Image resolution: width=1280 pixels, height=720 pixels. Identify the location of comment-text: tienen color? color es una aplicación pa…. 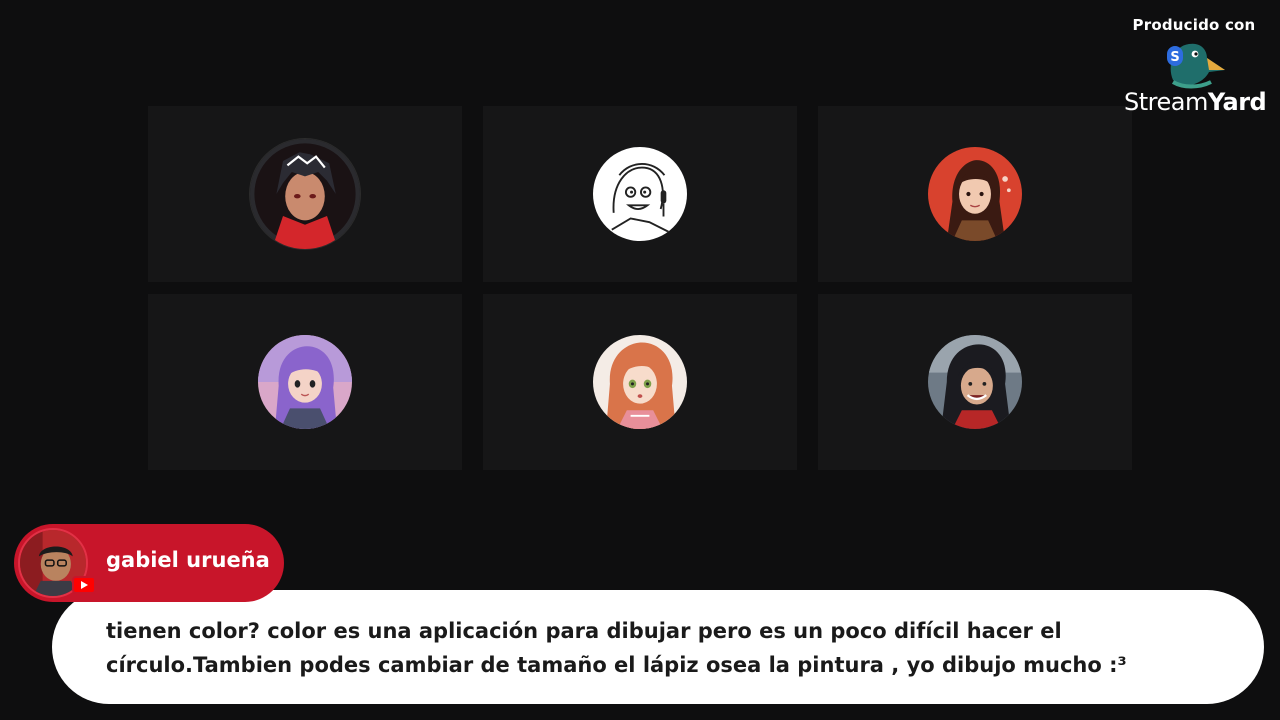
(616, 648).